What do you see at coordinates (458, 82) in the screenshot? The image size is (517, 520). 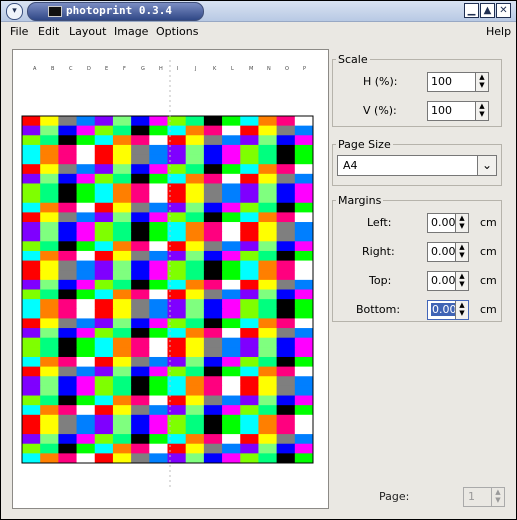 I see `h-scale-spinbox: 100 ▲ ▼` at bounding box center [458, 82].